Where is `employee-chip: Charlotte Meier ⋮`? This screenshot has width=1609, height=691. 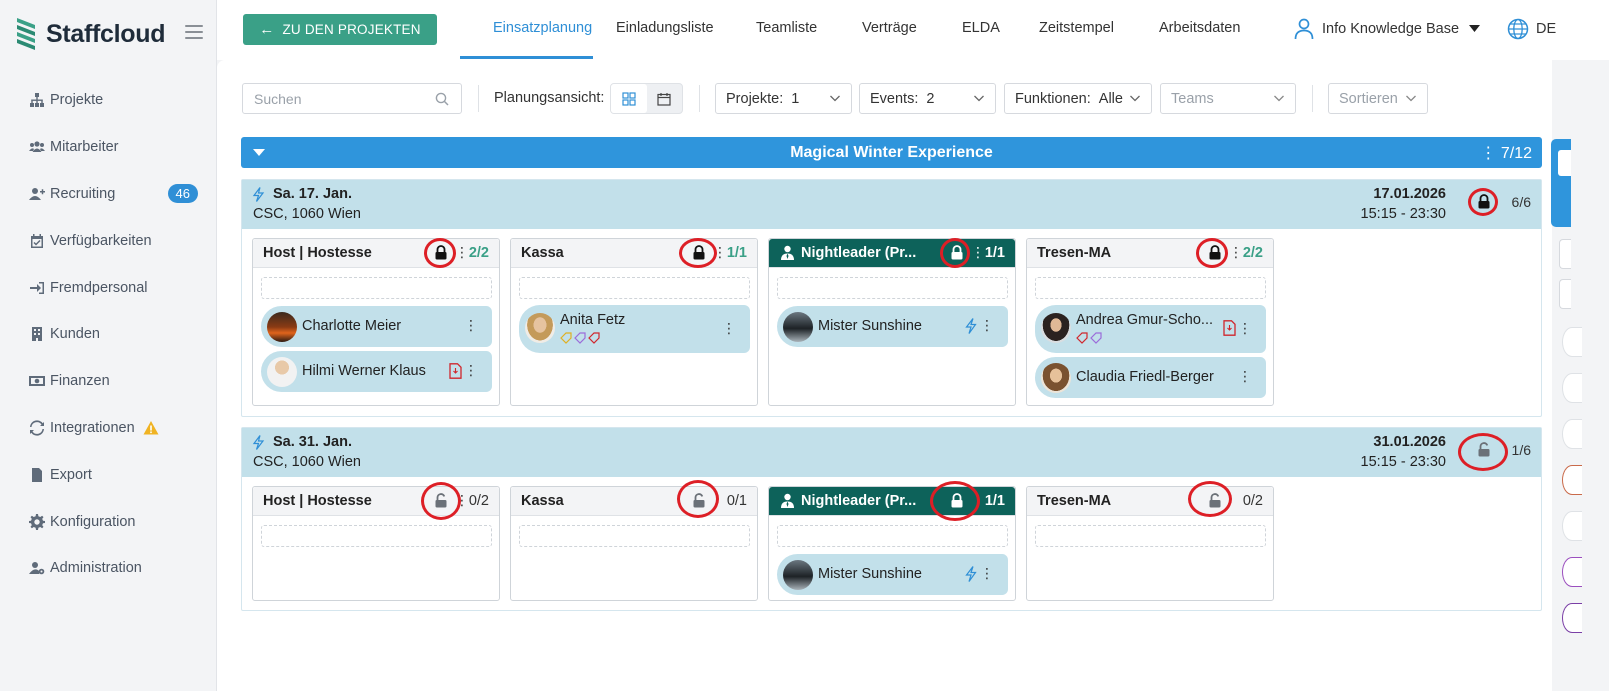
employee-chip: Charlotte Meier ⋮ is located at coordinates (376, 326).